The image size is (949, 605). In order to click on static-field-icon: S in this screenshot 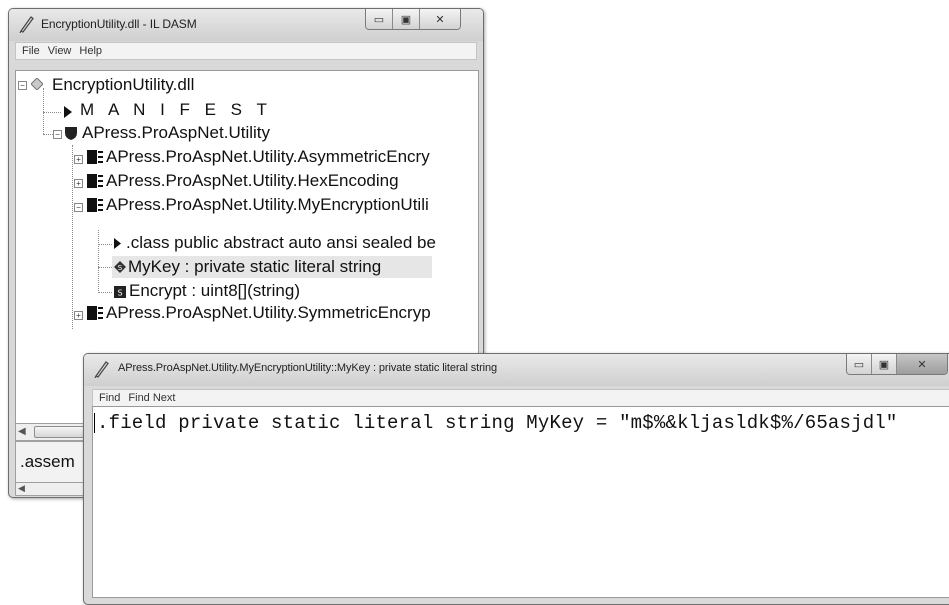, I will do `click(120, 267)`.